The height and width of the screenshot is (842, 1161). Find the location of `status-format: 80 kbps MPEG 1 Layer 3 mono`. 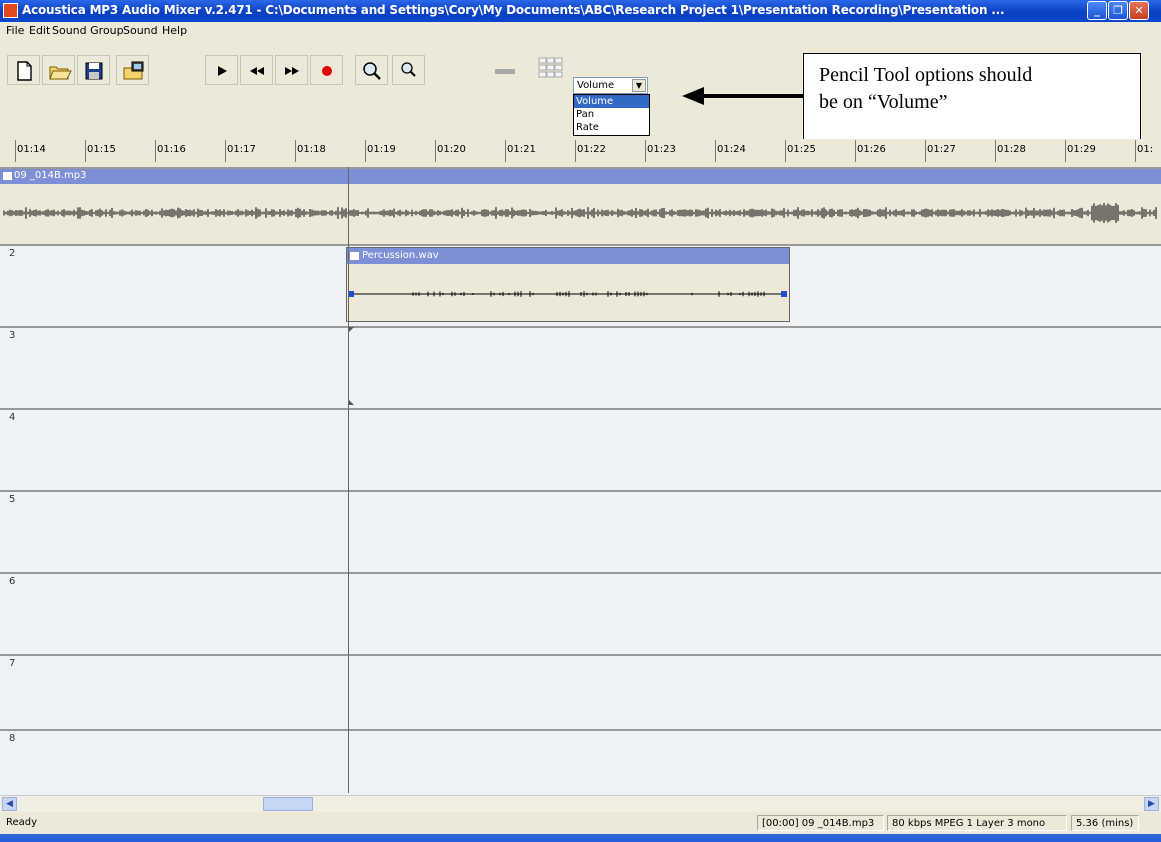

status-format: 80 kbps MPEG 1 Layer 3 mono is located at coordinates (977, 823).